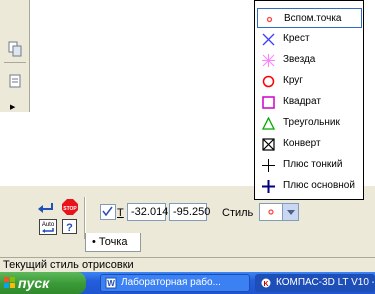  I want to click on checkmark-icon, so click(107, 211).